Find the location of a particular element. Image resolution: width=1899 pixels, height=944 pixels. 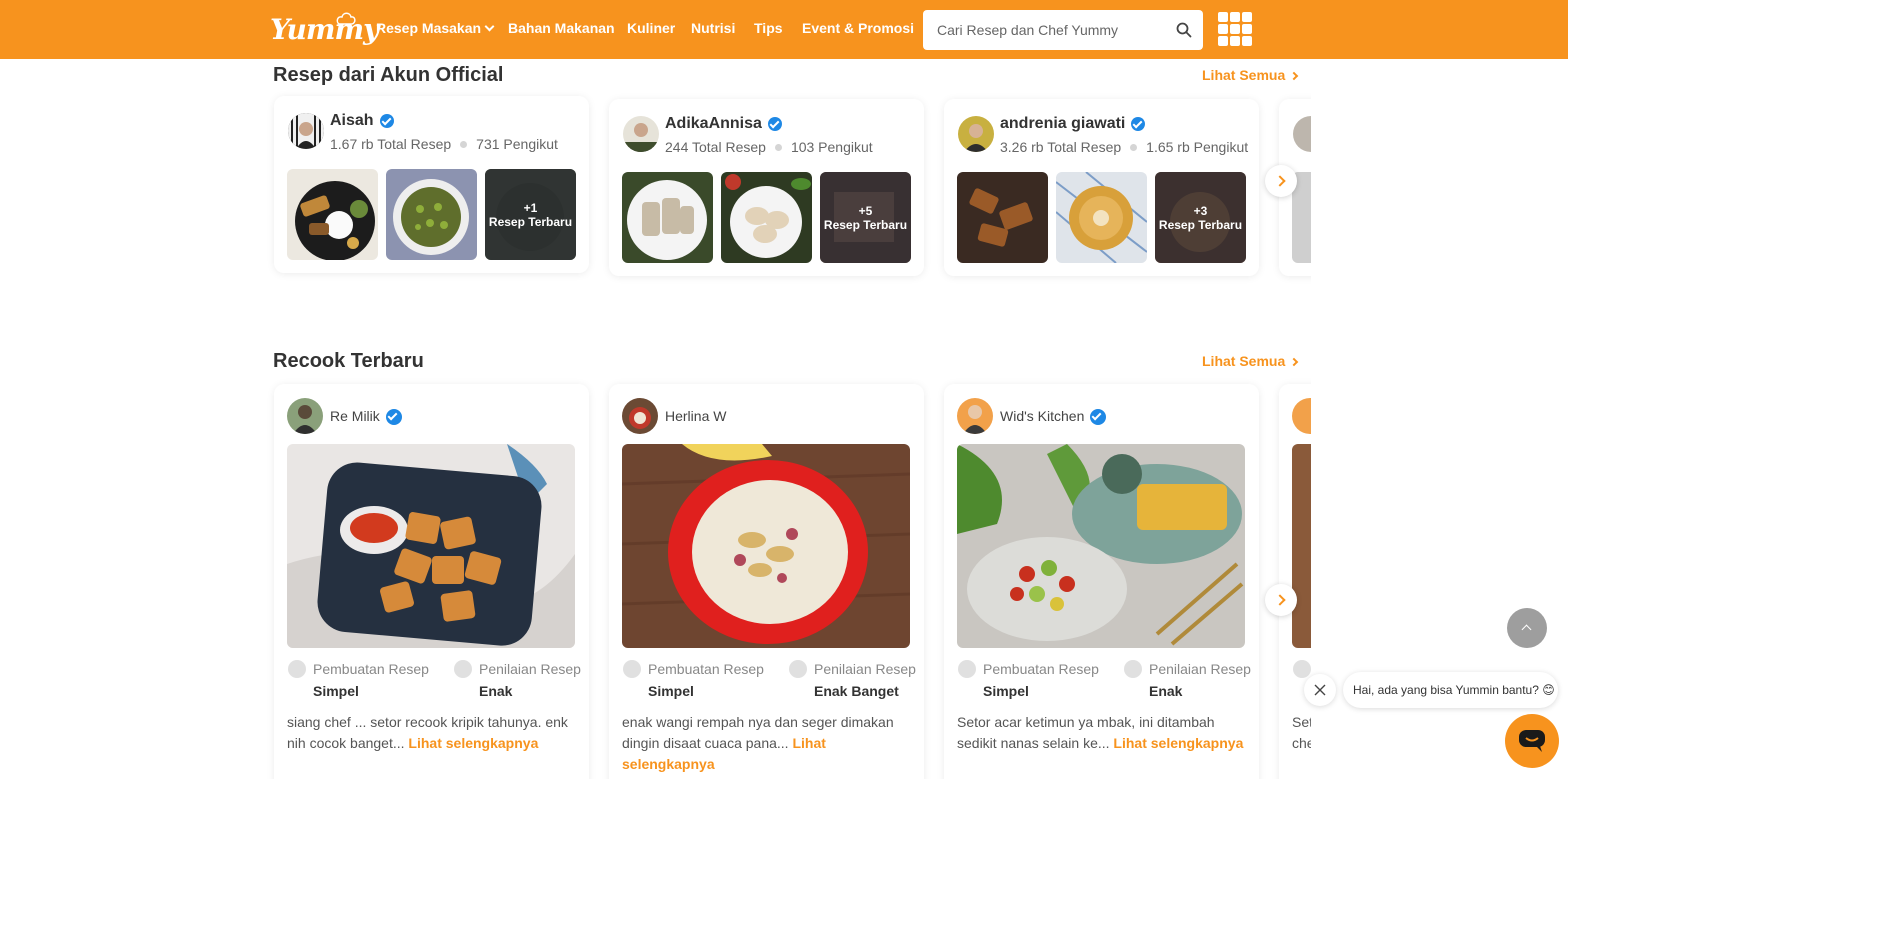

chat-greeting-bubble: Hai, ada yang bisa Yummin bantu? 😊 is located at coordinates (1450, 690).